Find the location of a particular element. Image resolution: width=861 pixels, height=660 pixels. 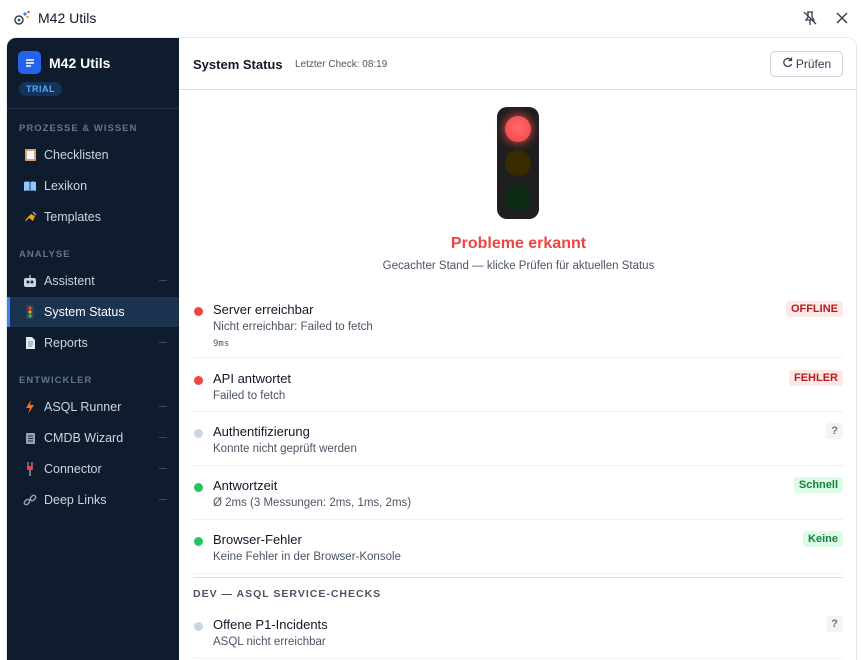

sidebar-item-label: Assistent is located at coordinates (69, 281).